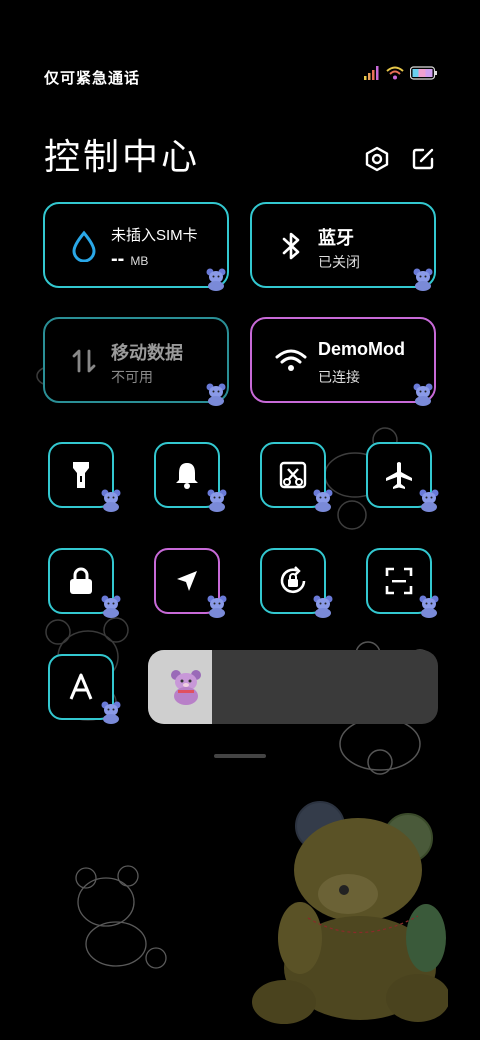 The height and width of the screenshot is (1040, 480). I want to click on settings-button, so click(377, 159).